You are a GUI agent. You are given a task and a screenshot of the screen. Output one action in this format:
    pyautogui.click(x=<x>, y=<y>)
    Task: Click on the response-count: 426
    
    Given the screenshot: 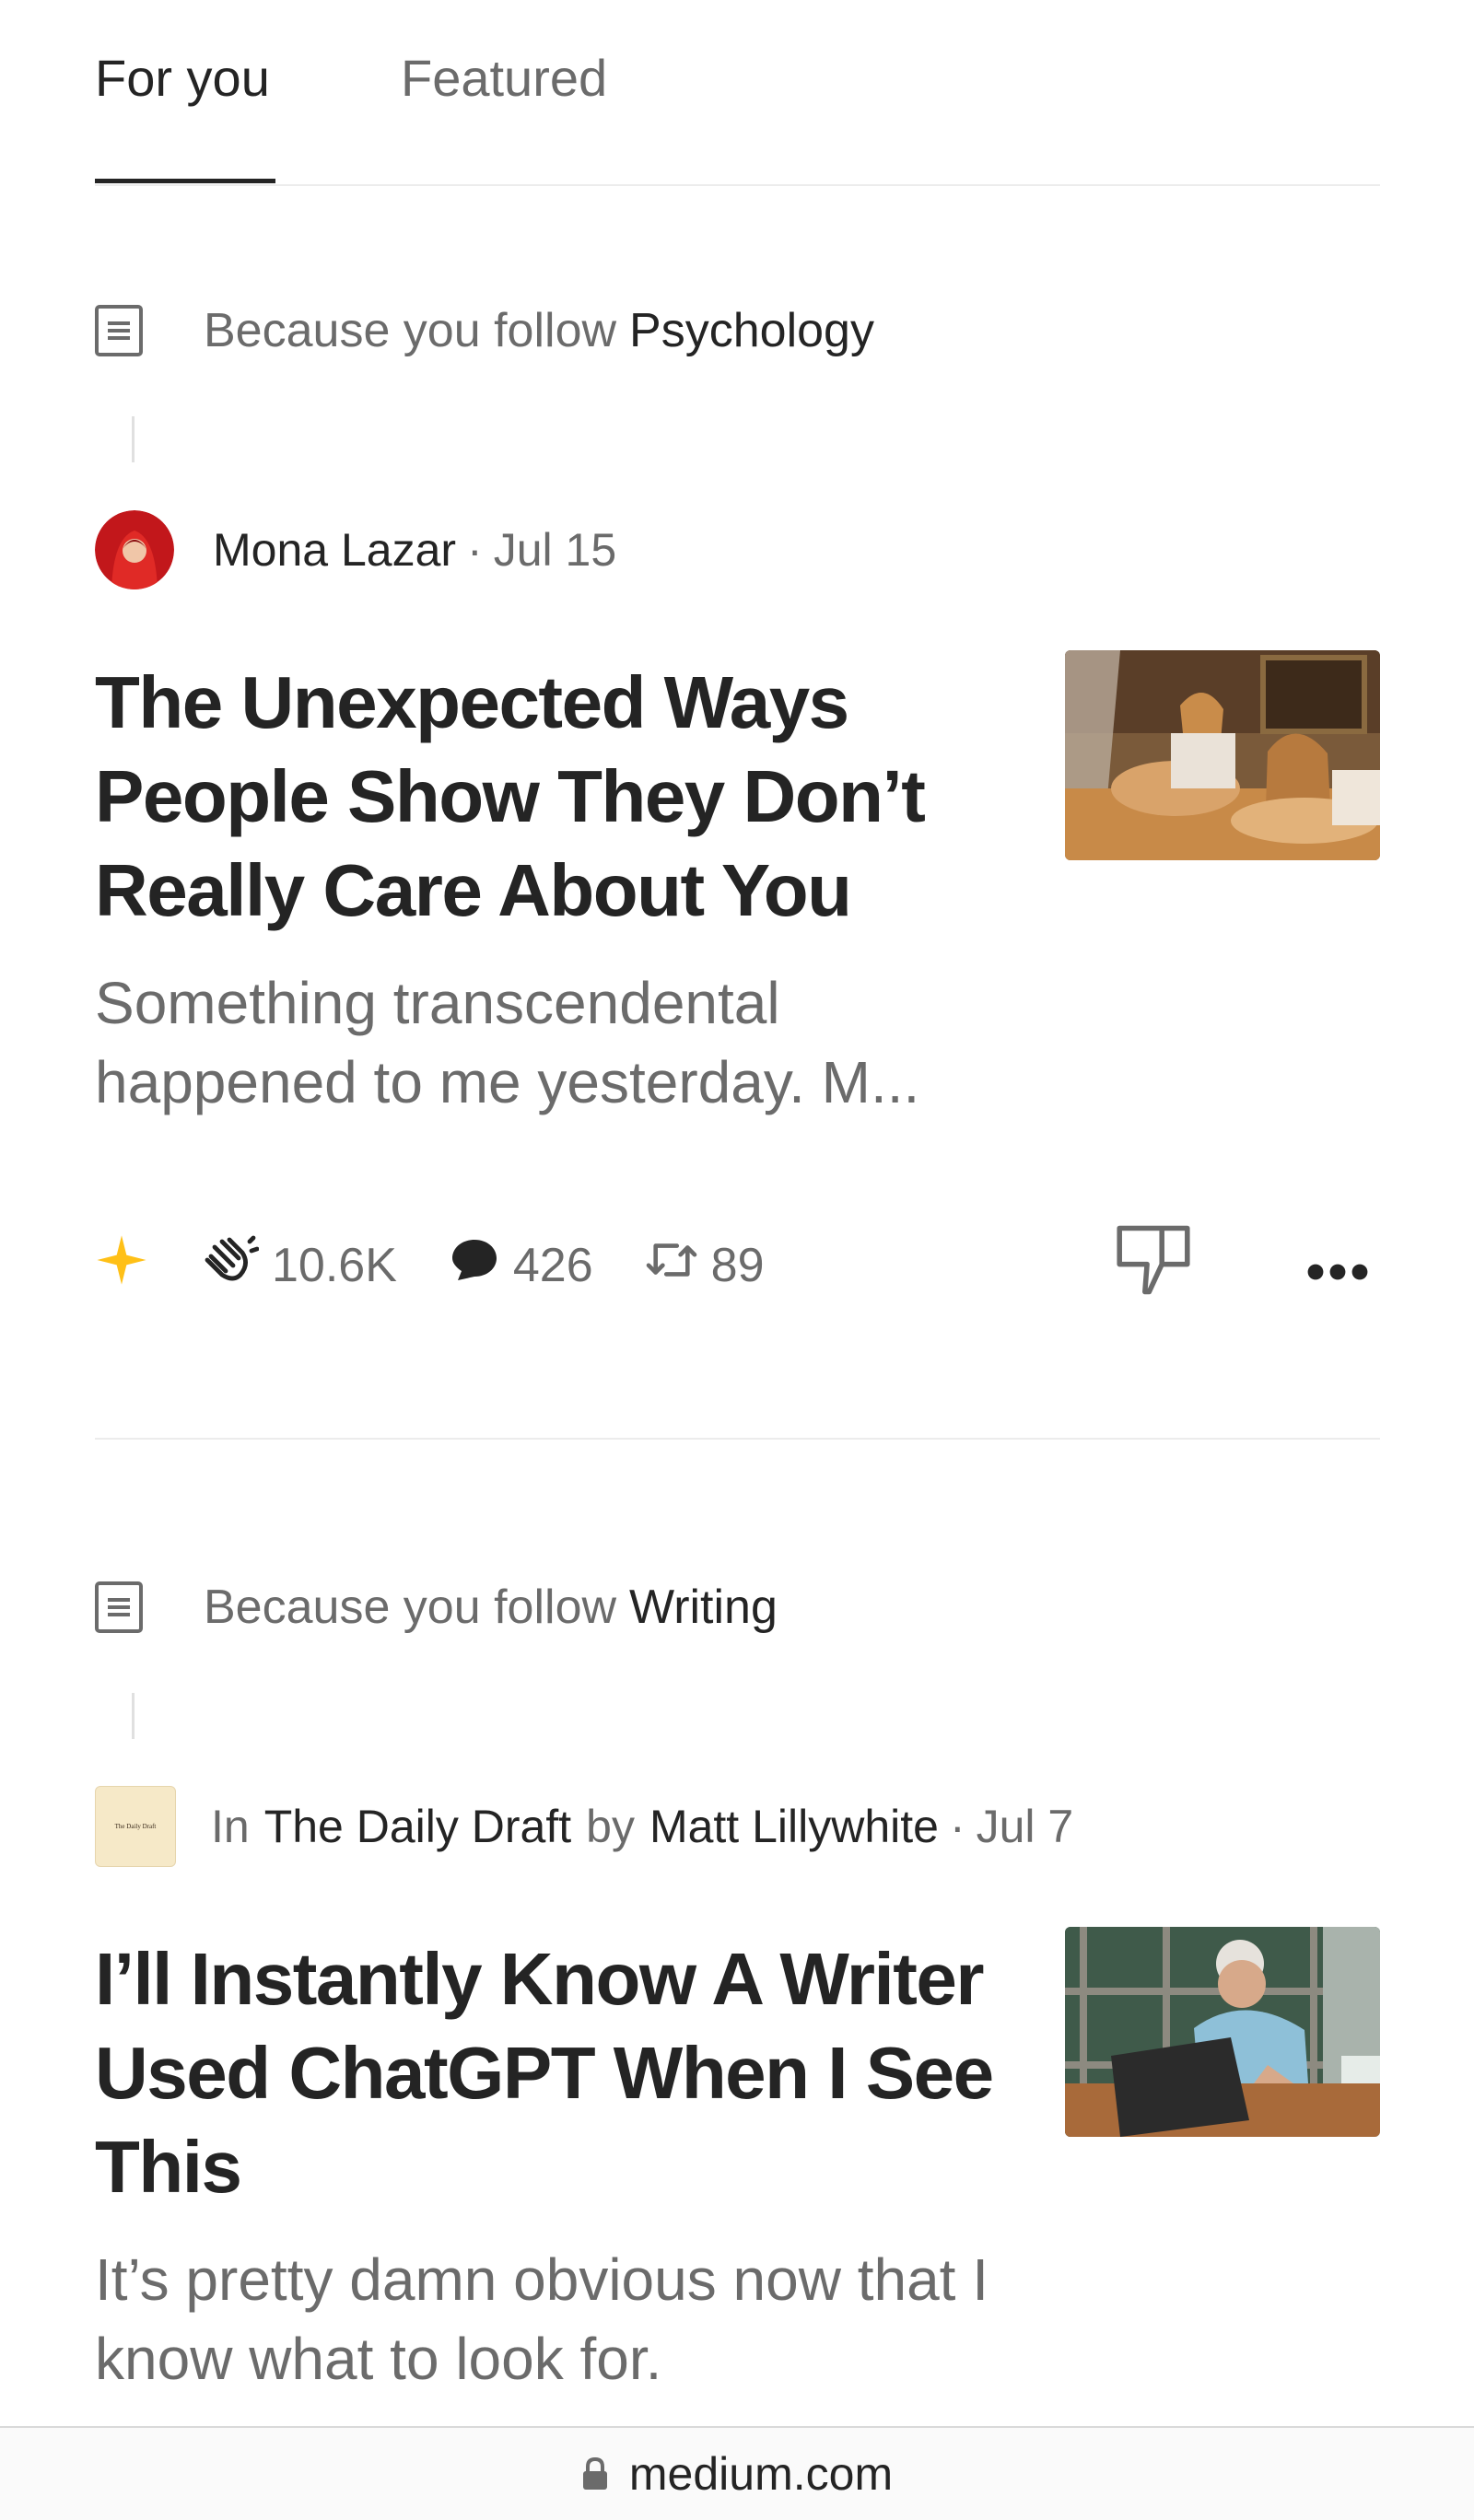 What is the action you would take?
    pyautogui.click(x=552, y=1265)
    